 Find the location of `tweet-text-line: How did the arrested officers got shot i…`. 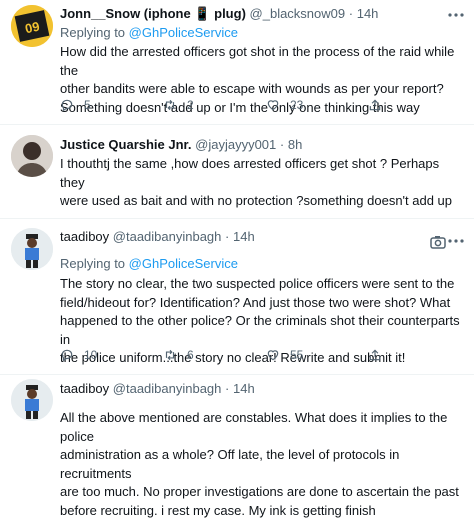

tweet-text-line: How did the arrested officers got shot i… is located at coordinates (262, 61).